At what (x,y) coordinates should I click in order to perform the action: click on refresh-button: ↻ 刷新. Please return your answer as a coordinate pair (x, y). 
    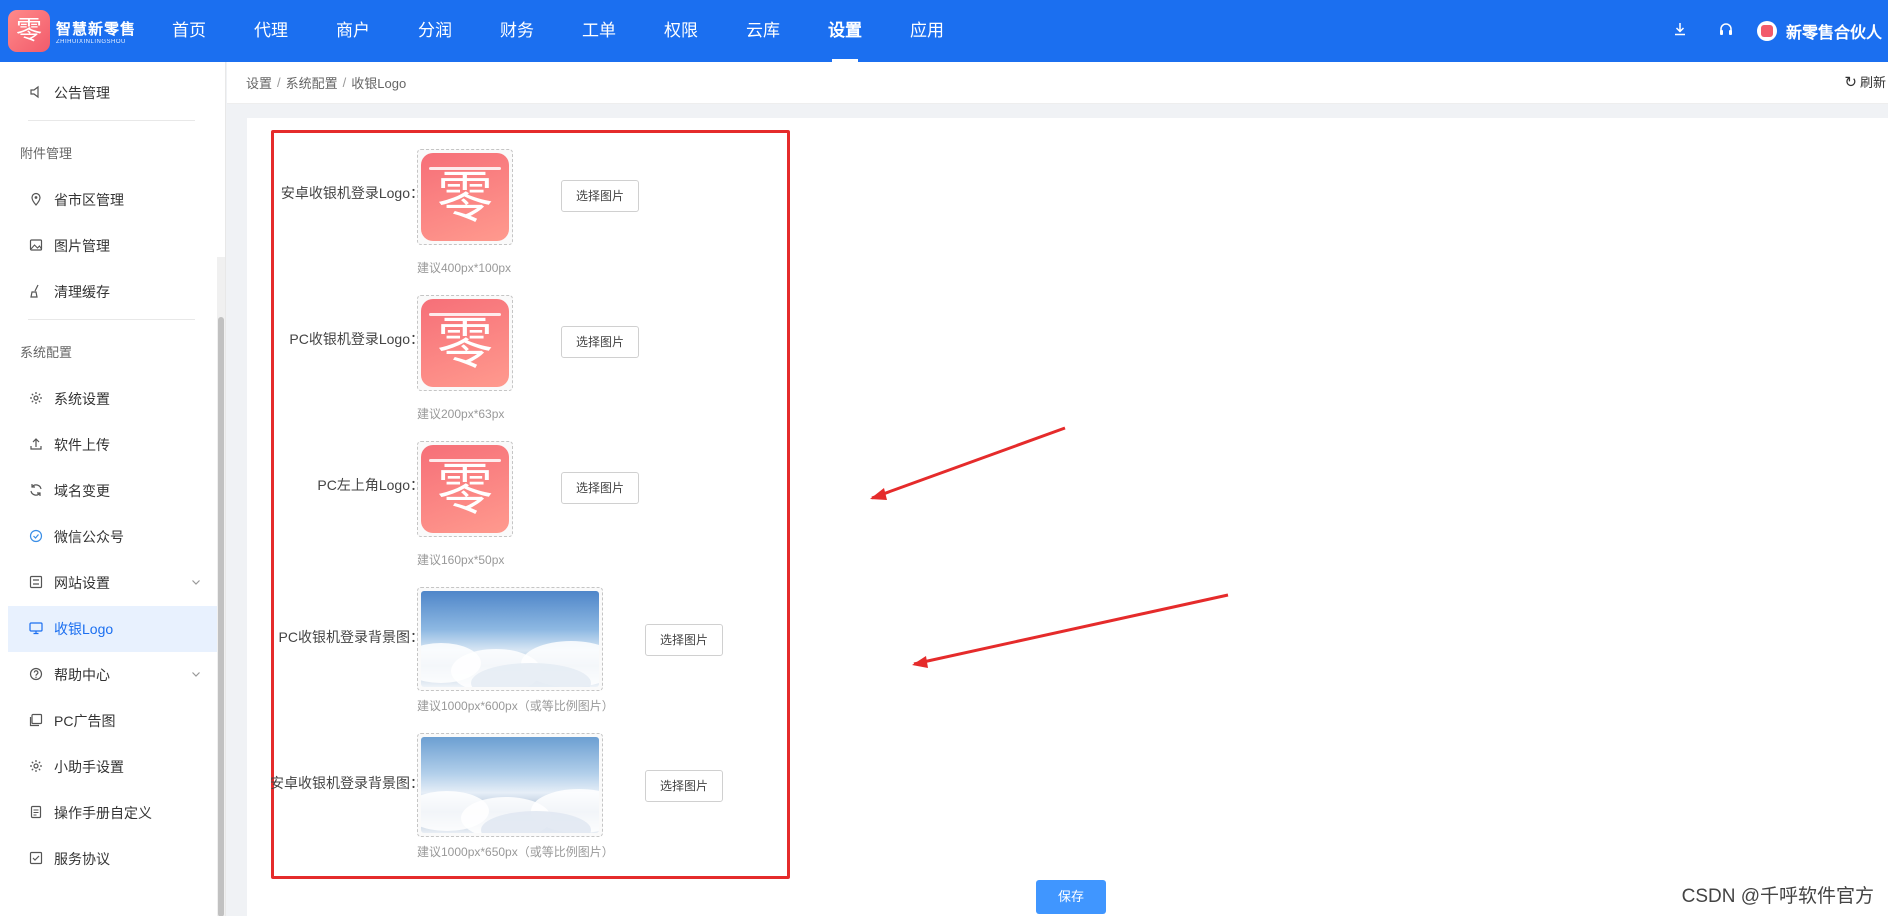
    Looking at the image, I should click on (1866, 83).